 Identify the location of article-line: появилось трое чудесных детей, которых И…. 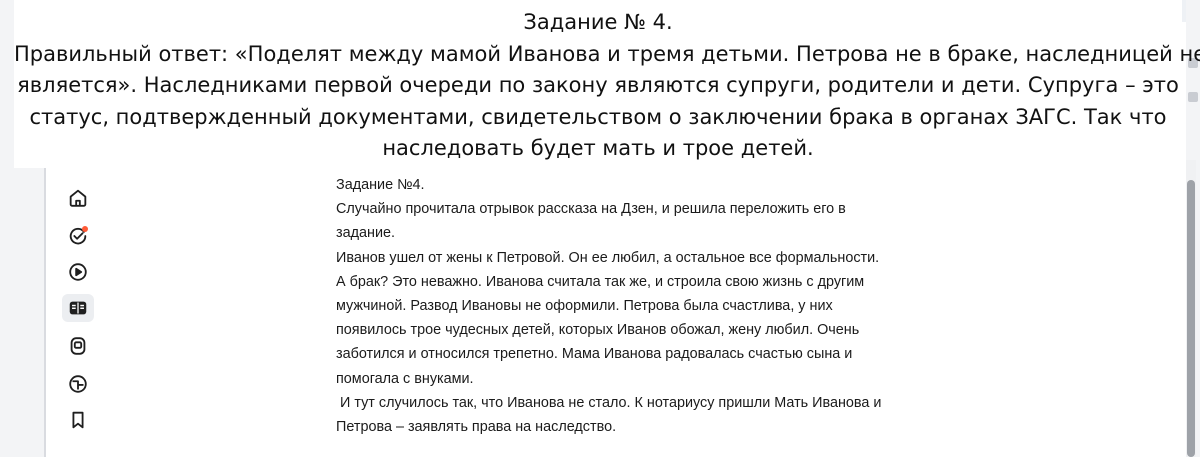
(598, 330).